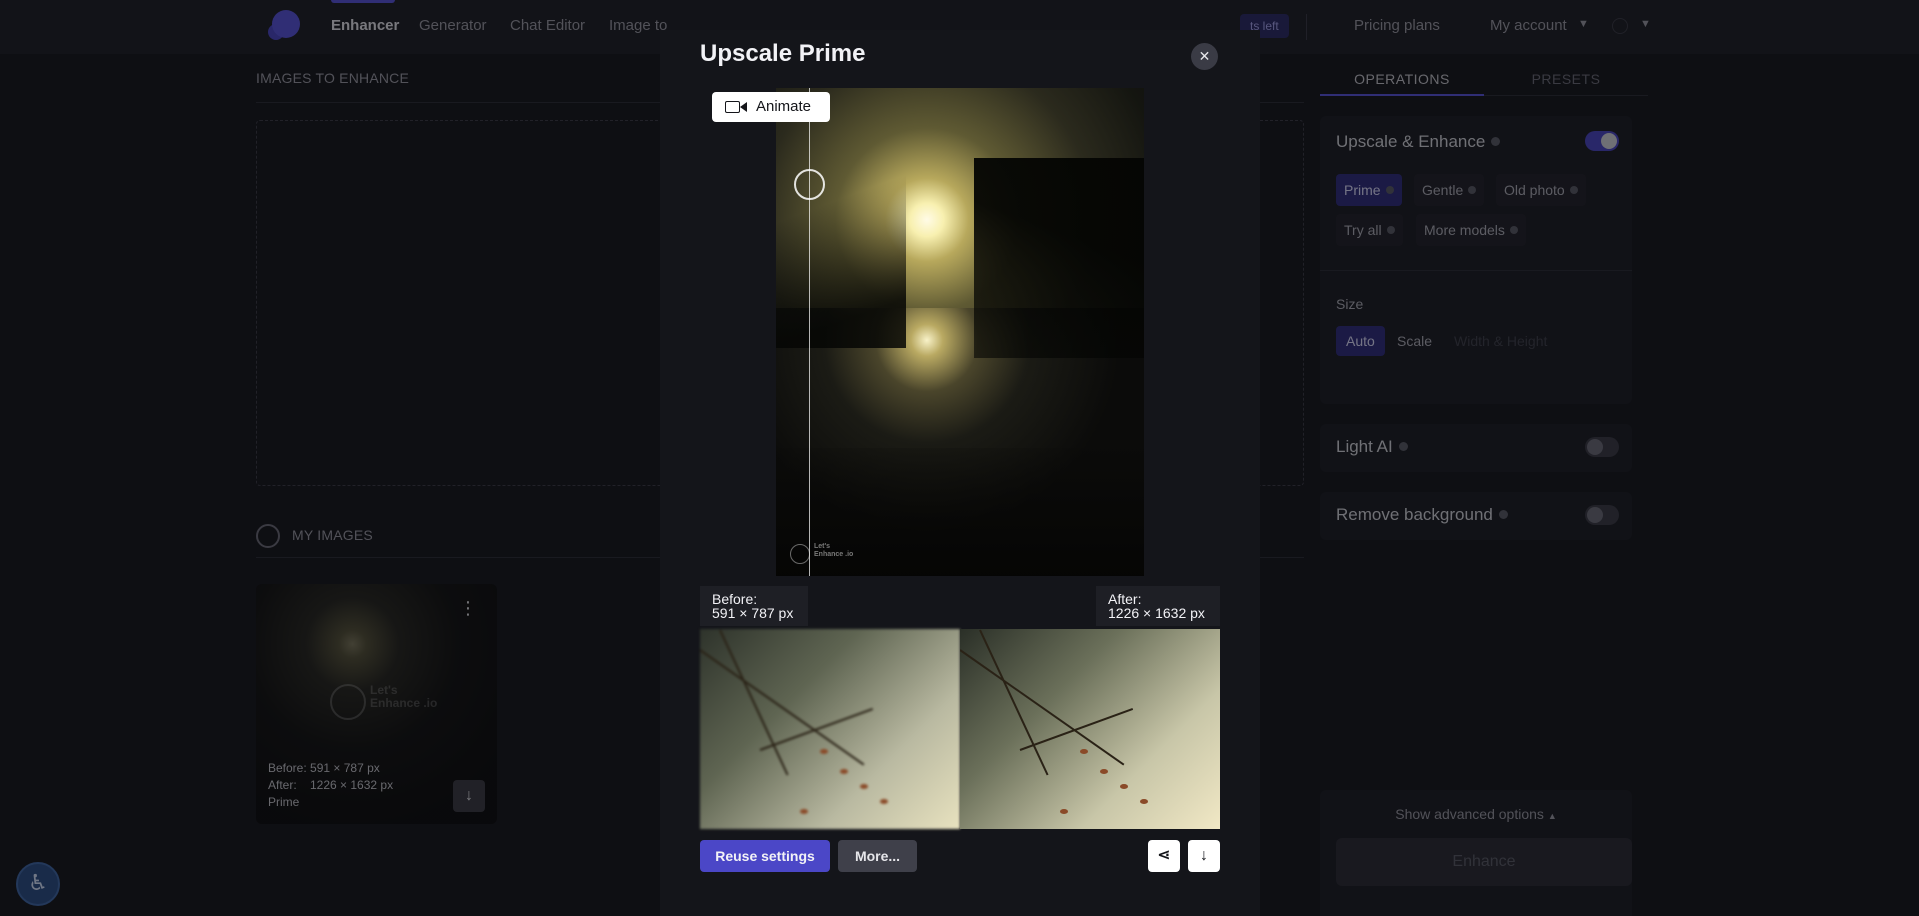 This screenshot has width=1919, height=916. What do you see at coordinates (1059, 258) in the screenshot?
I see `photo-trees-right` at bounding box center [1059, 258].